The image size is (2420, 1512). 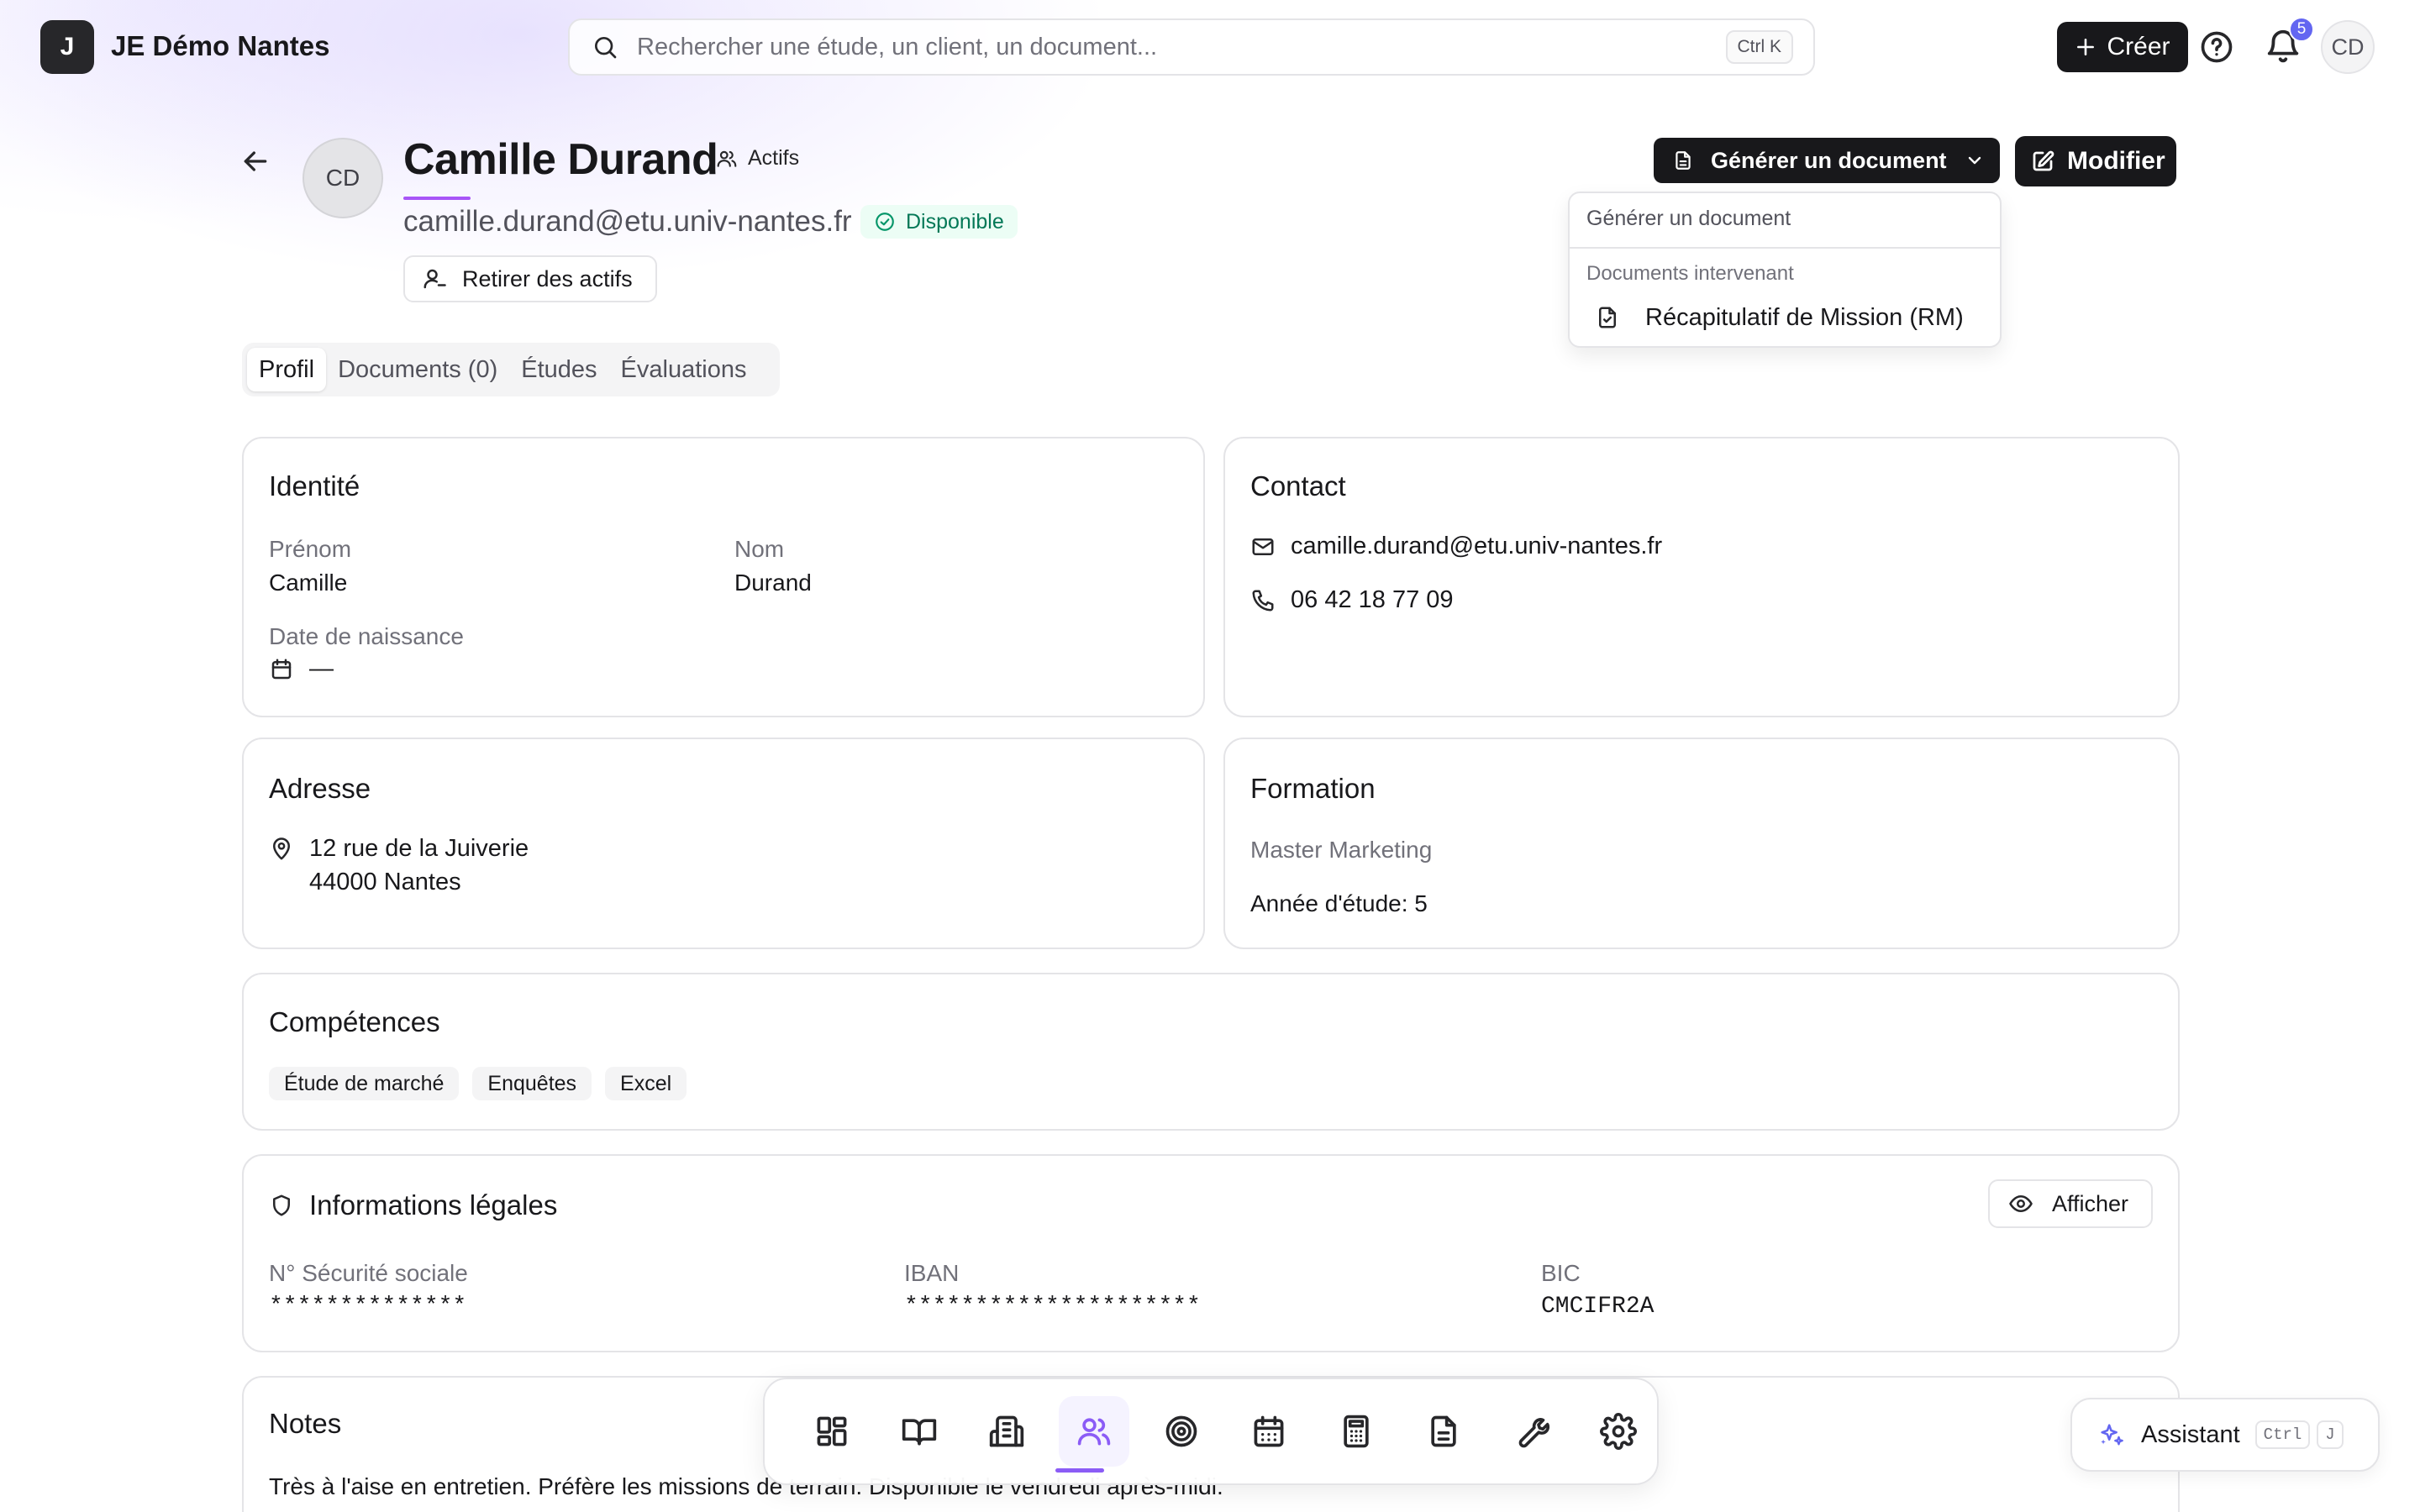 I want to click on bic-value: CMCIFR2A, so click(x=1598, y=1307).